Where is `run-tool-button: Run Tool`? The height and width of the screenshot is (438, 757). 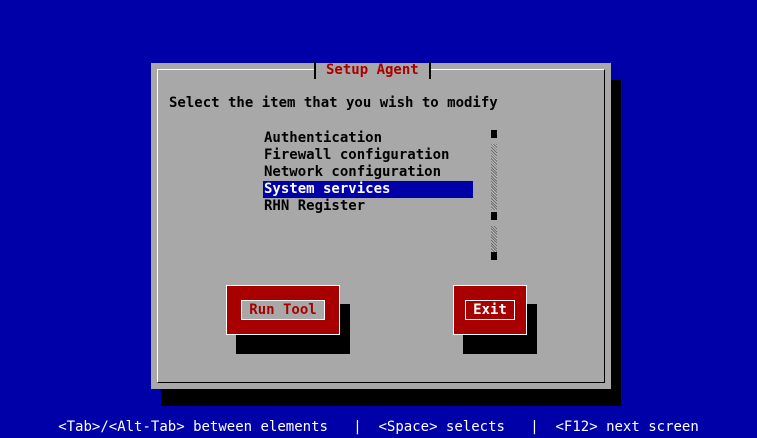 run-tool-button: Run Tool is located at coordinates (283, 310).